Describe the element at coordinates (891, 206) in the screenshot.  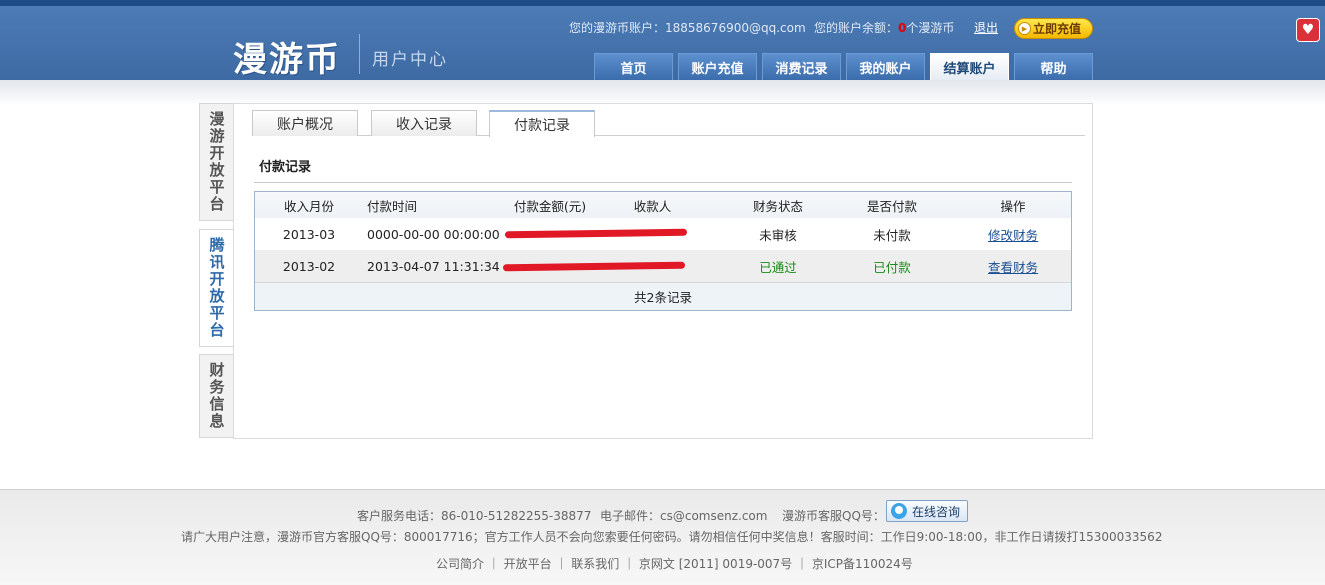
I see `header-paid: 是否付款` at that location.